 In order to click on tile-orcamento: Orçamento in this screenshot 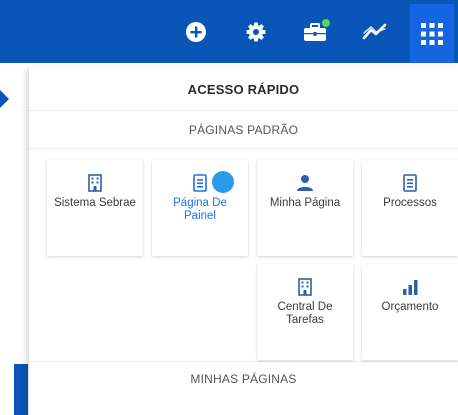, I will do `click(410, 312)`.